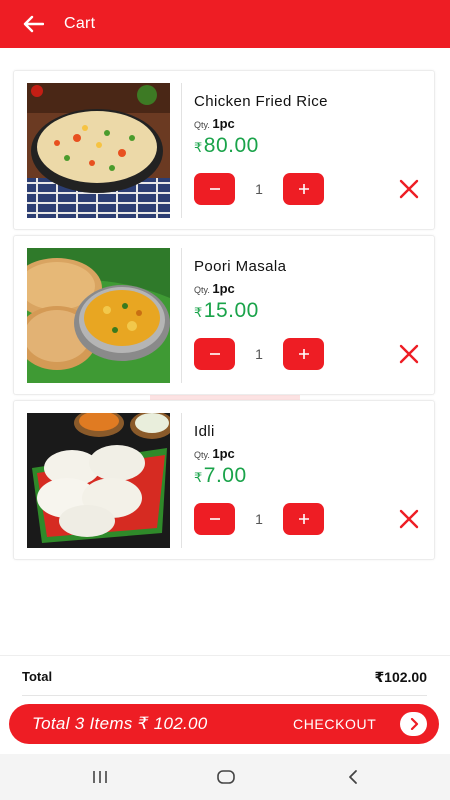 The height and width of the screenshot is (800, 450). I want to click on back-button, so click(33, 24).